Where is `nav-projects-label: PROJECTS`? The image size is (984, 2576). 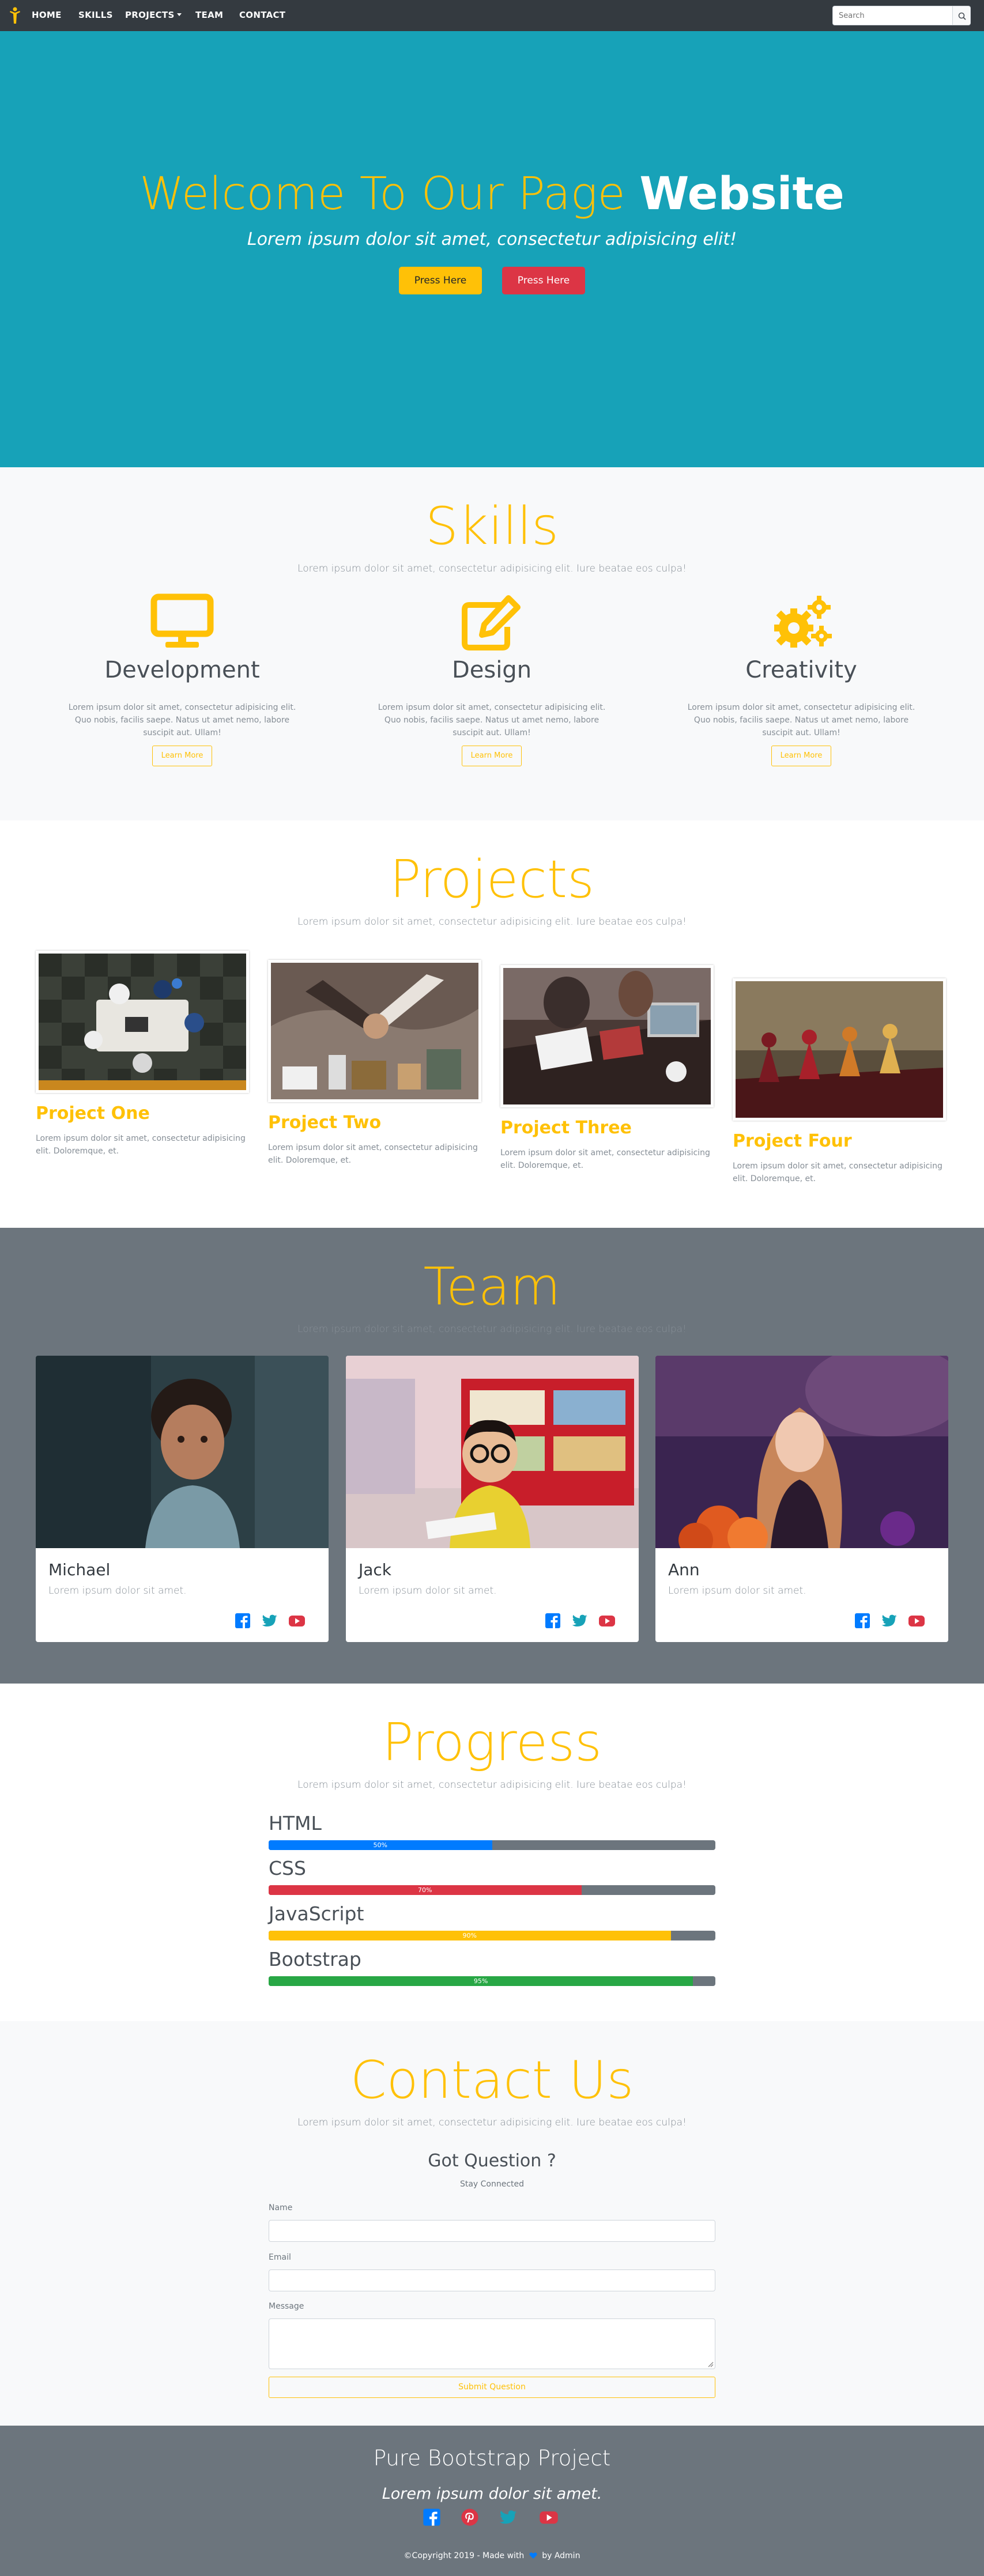
nav-projects-label: PROJECTS is located at coordinates (150, 15).